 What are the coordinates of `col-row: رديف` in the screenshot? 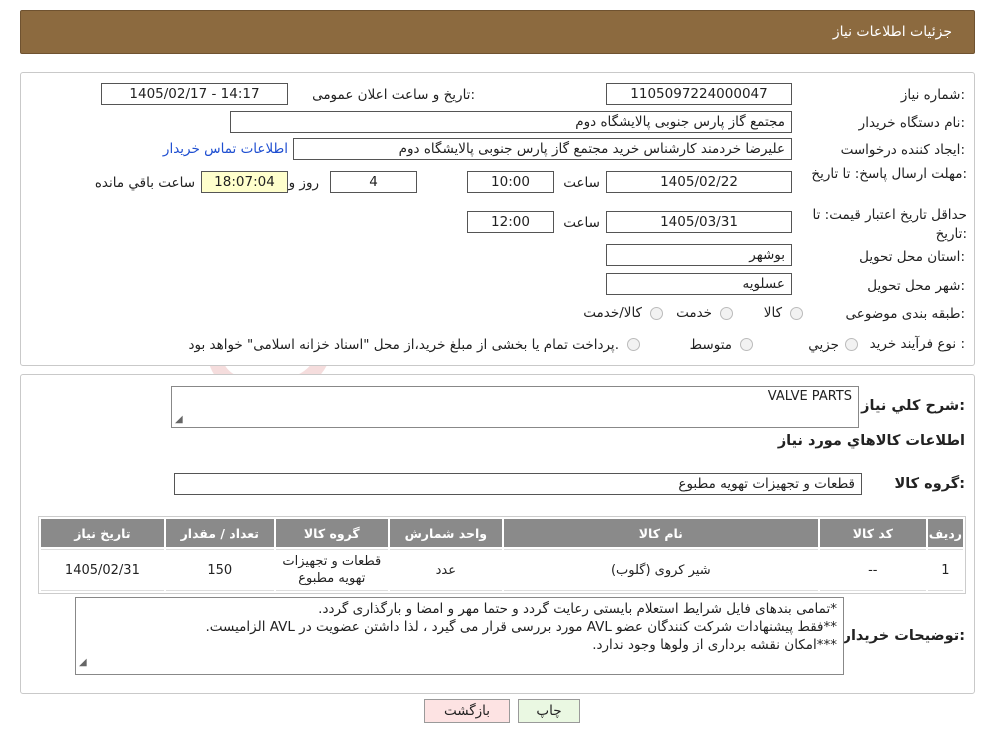 It's located at (945, 533).